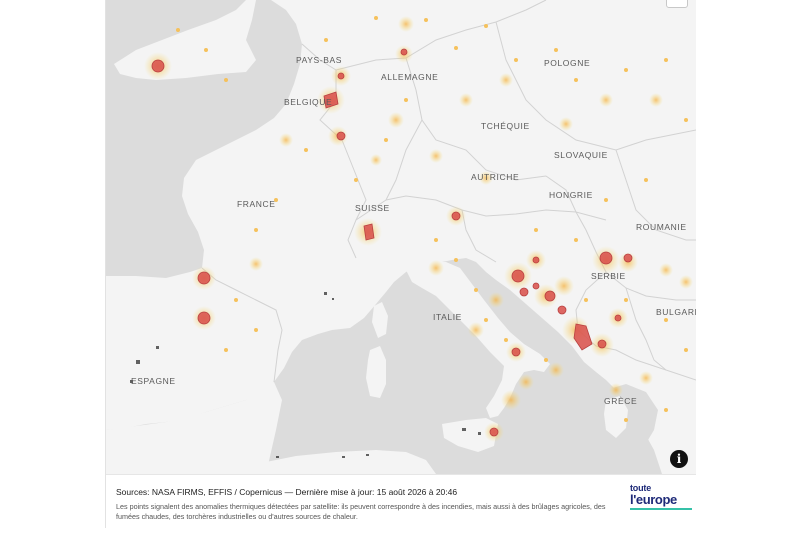 This screenshot has height=533, width=800. I want to click on label-tchequie: TCHÉQUIE, so click(505, 126).